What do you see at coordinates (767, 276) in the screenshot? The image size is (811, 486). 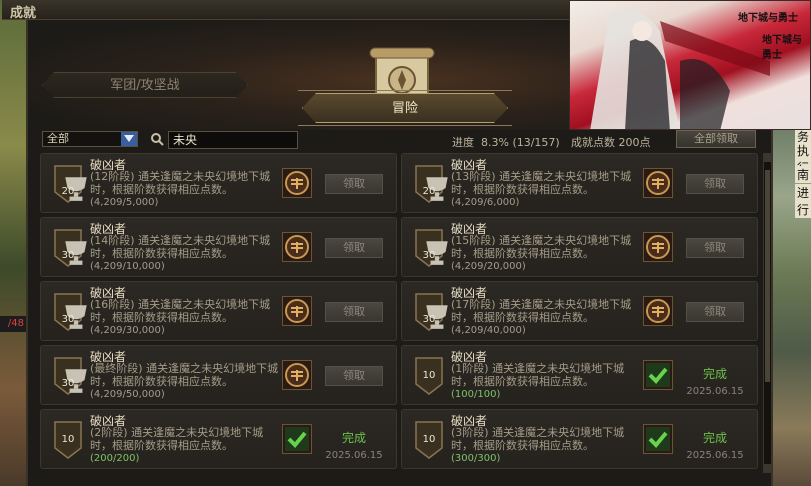 I see `scrollbar-thumb` at bounding box center [767, 276].